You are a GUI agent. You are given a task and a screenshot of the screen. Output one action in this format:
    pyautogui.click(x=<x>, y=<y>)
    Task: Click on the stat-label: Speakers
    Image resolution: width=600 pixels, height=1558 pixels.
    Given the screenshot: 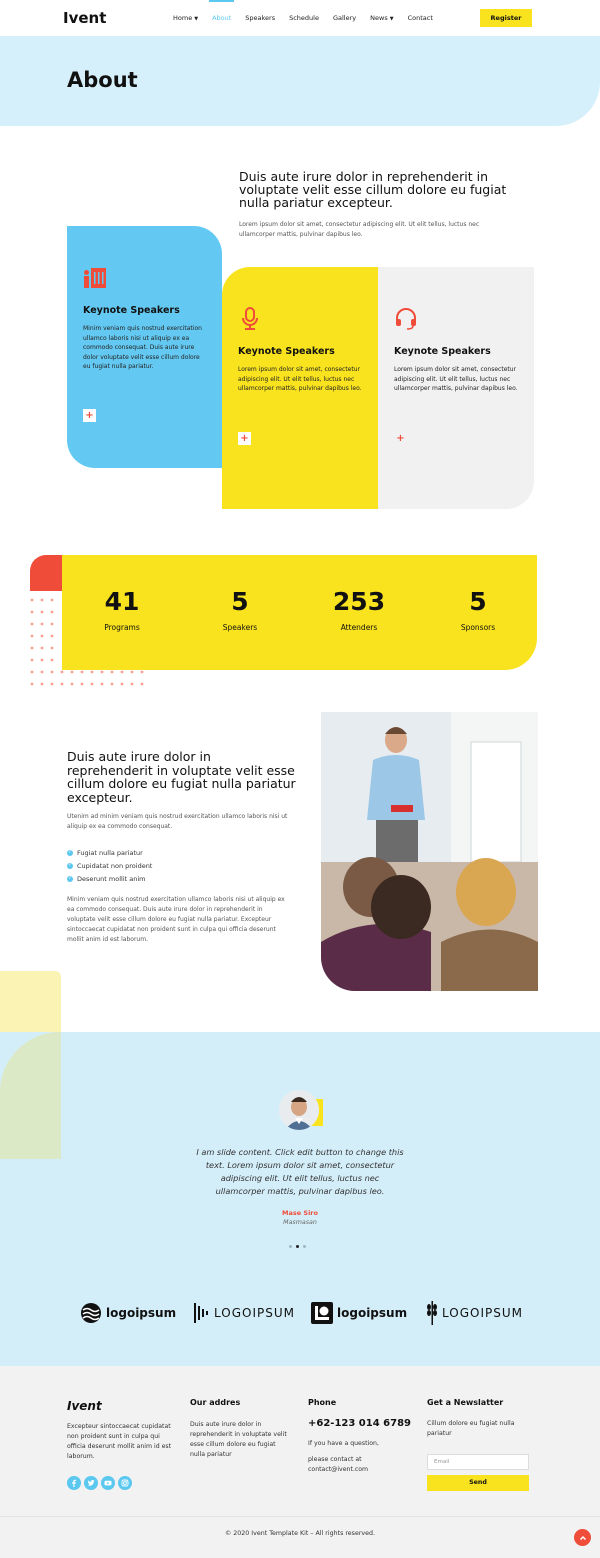 What is the action you would take?
    pyautogui.click(x=240, y=627)
    